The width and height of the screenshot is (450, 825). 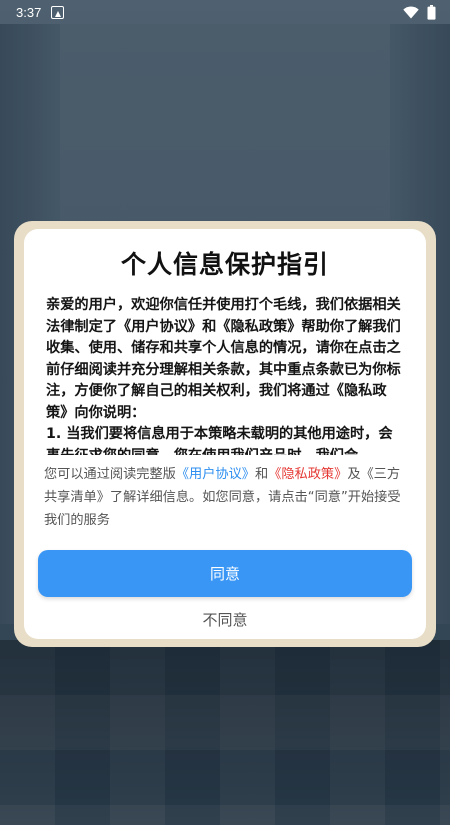 What do you see at coordinates (110, 474) in the screenshot?
I see `summary-prefix: 您可以通过阅读完整版` at bounding box center [110, 474].